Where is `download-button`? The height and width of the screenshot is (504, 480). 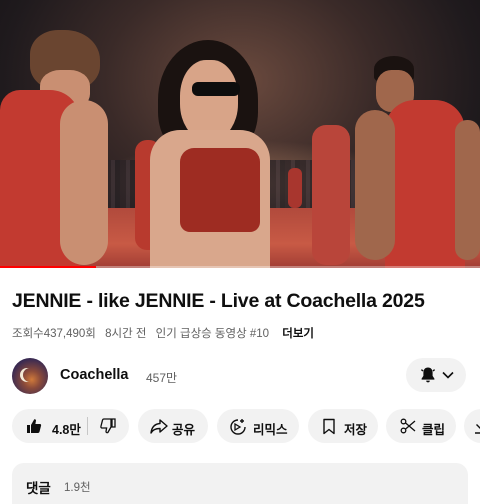 download-button is located at coordinates (472, 426).